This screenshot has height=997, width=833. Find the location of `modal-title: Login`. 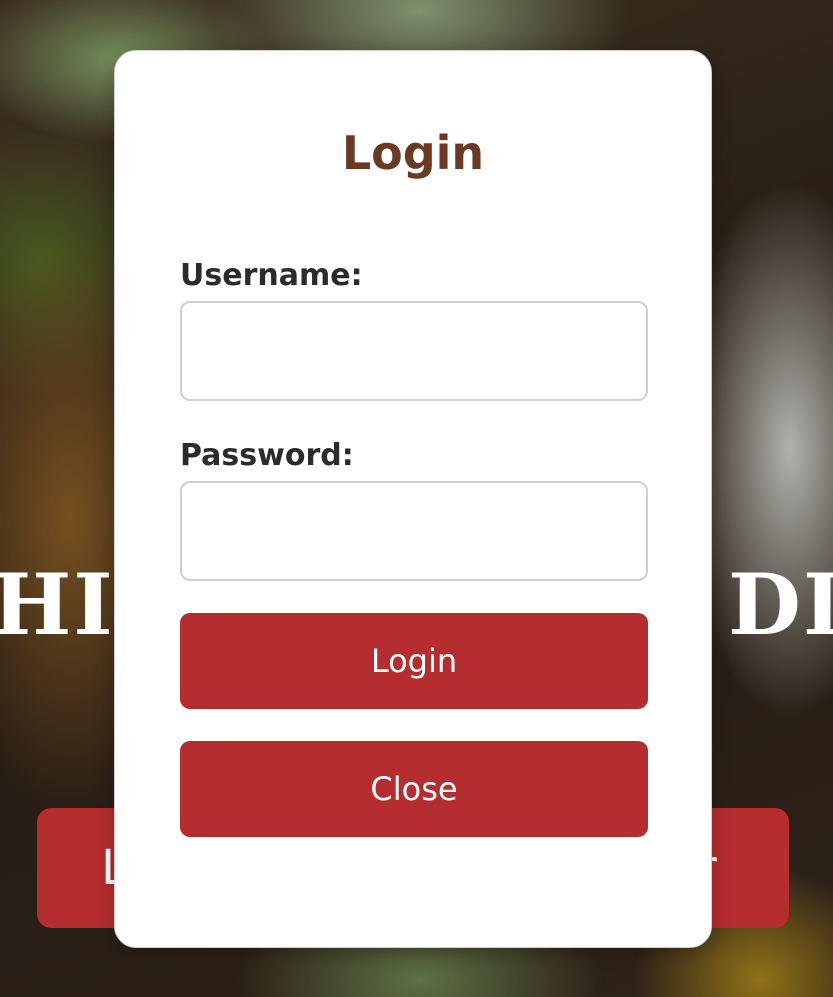

modal-title: Login is located at coordinates (413, 153).